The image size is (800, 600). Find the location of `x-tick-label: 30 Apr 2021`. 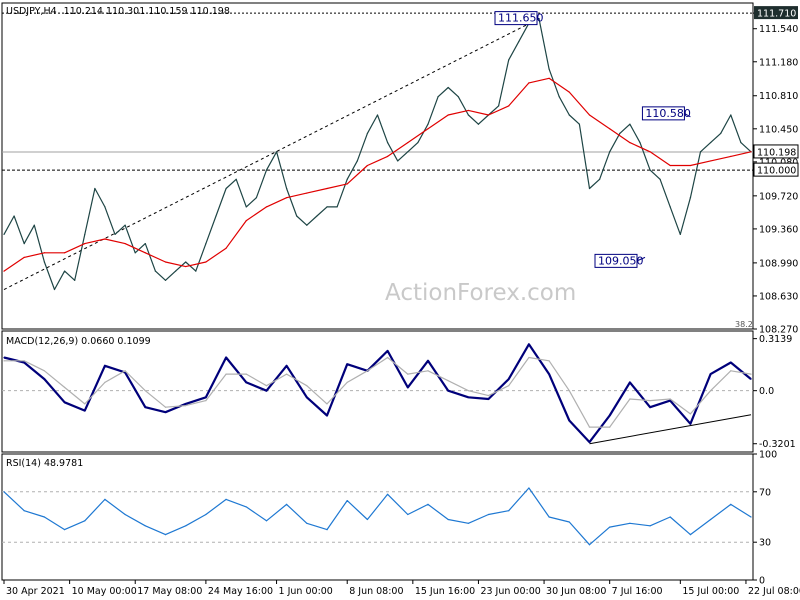

x-tick-label: 30 Apr 2021 is located at coordinates (35, 591).